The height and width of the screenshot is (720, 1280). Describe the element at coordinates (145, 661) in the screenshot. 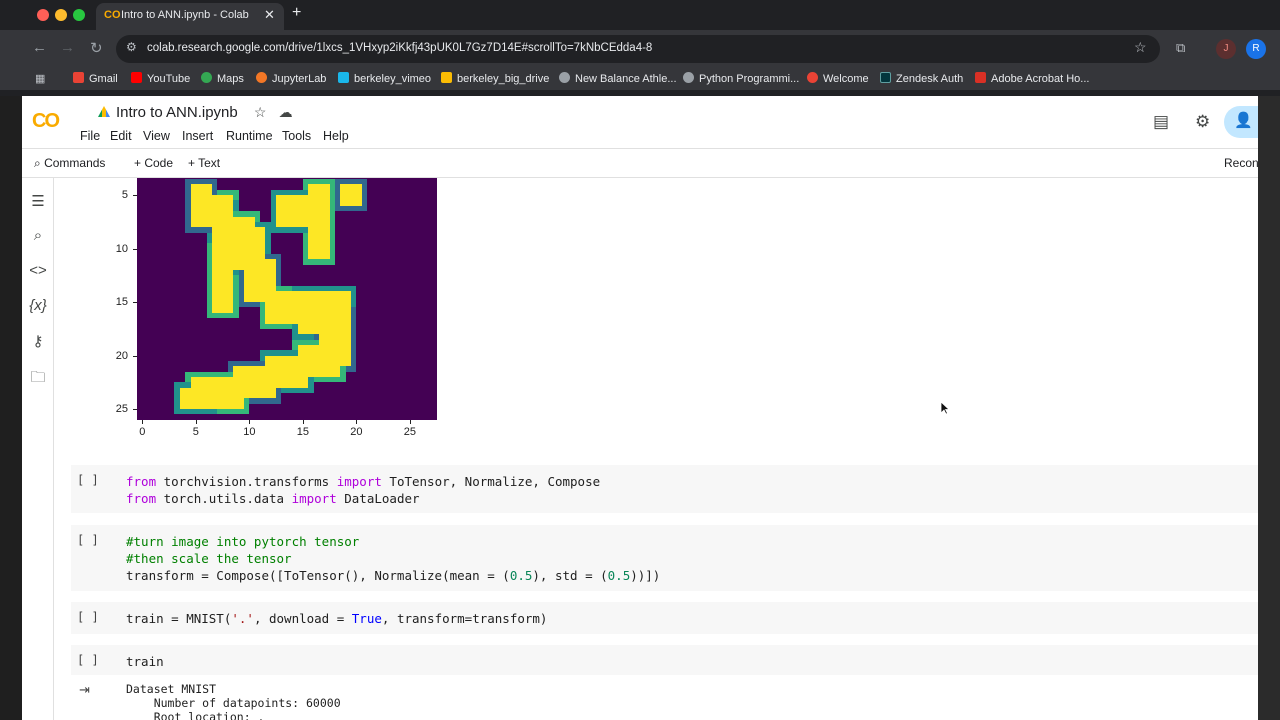

I see `cell-code: train` at that location.